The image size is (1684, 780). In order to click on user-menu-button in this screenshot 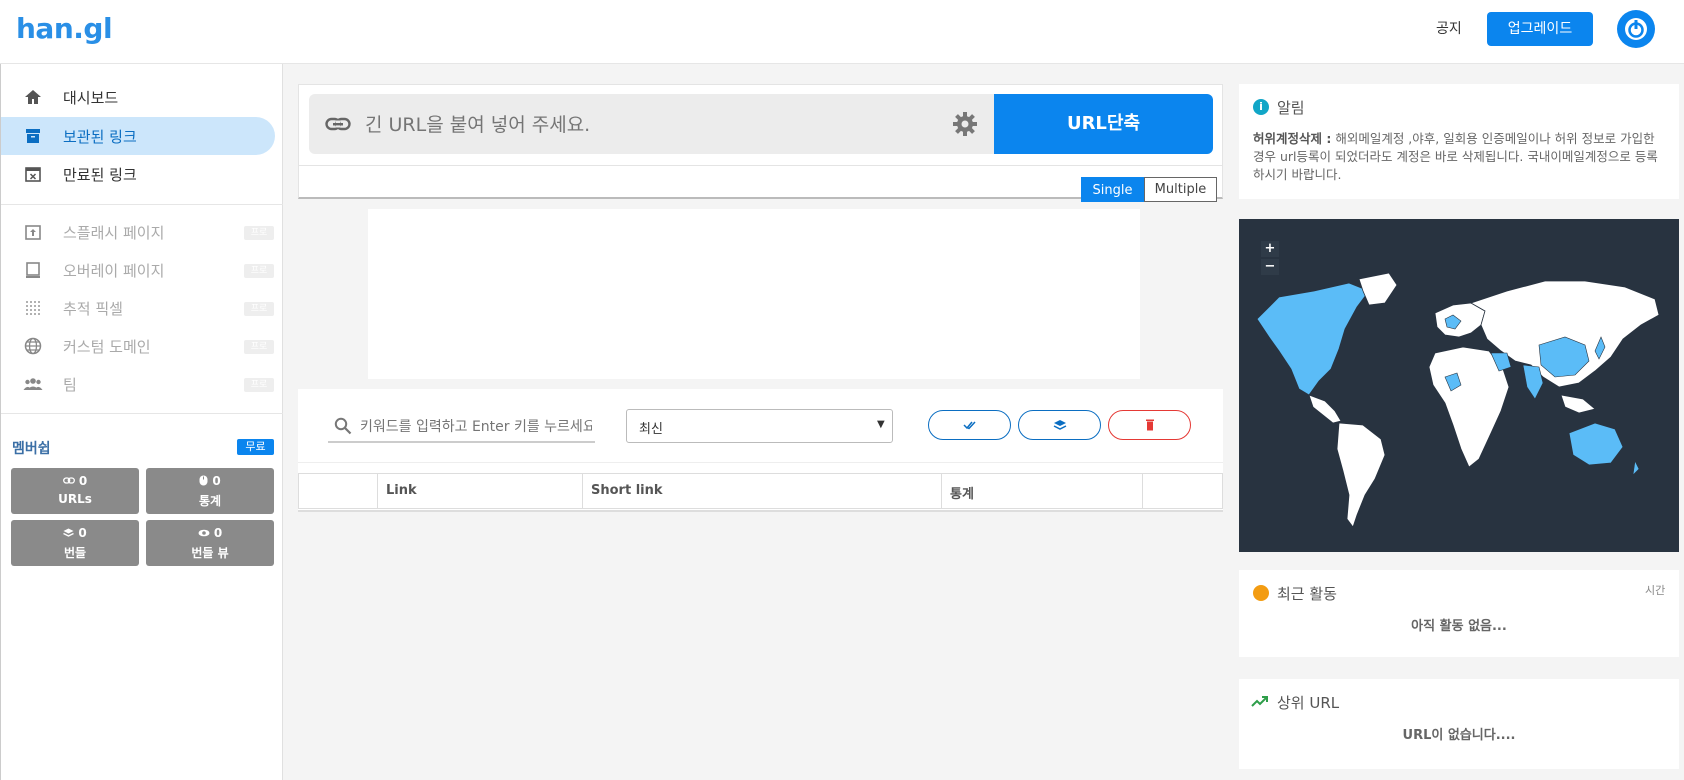, I will do `click(1636, 29)`.